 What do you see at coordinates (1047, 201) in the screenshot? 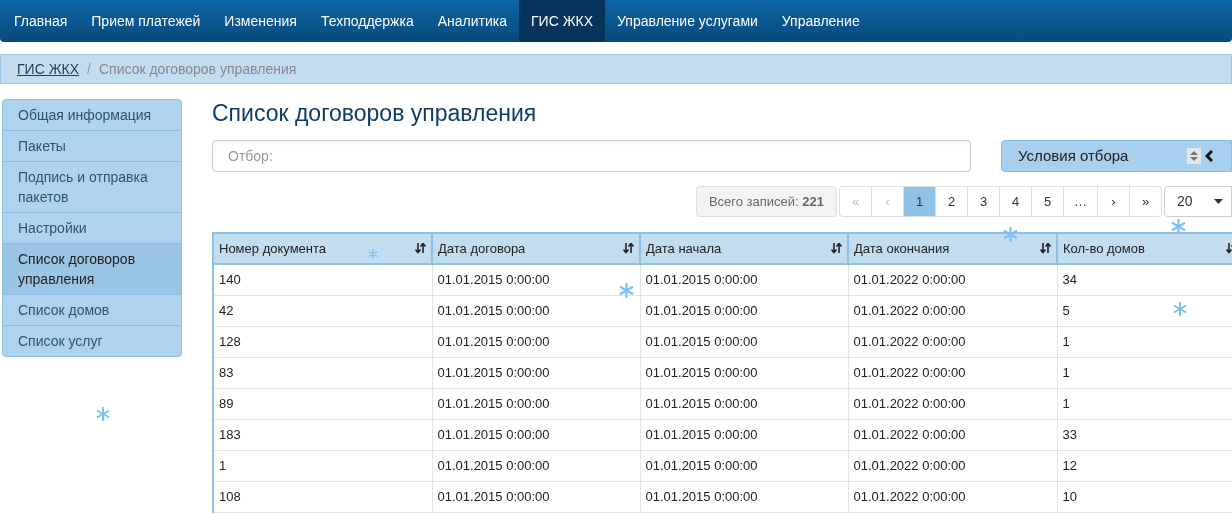
I see `page-button: 5` at bounding box center [1047, 201].